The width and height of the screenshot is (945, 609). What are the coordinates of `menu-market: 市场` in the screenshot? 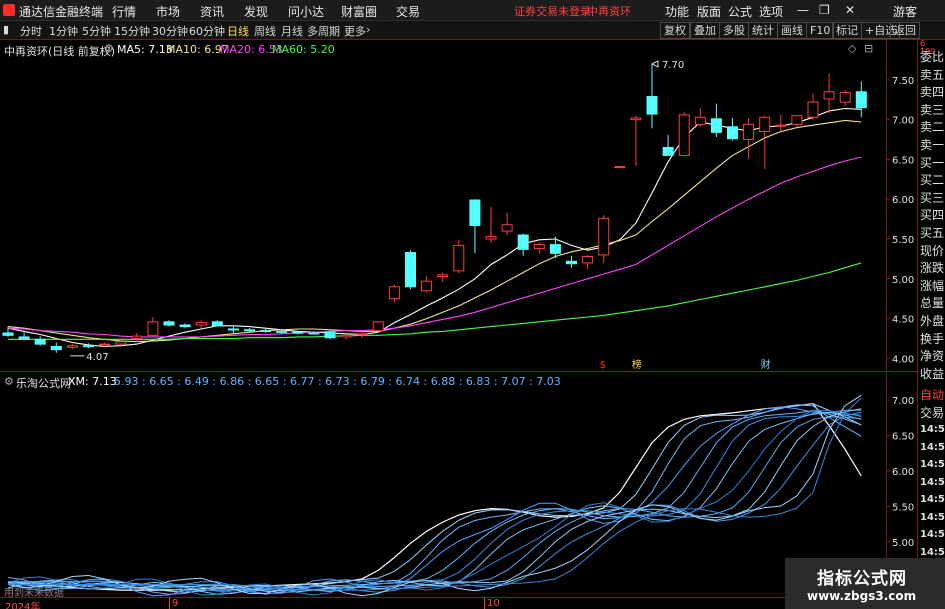 It's located at (168, 11).